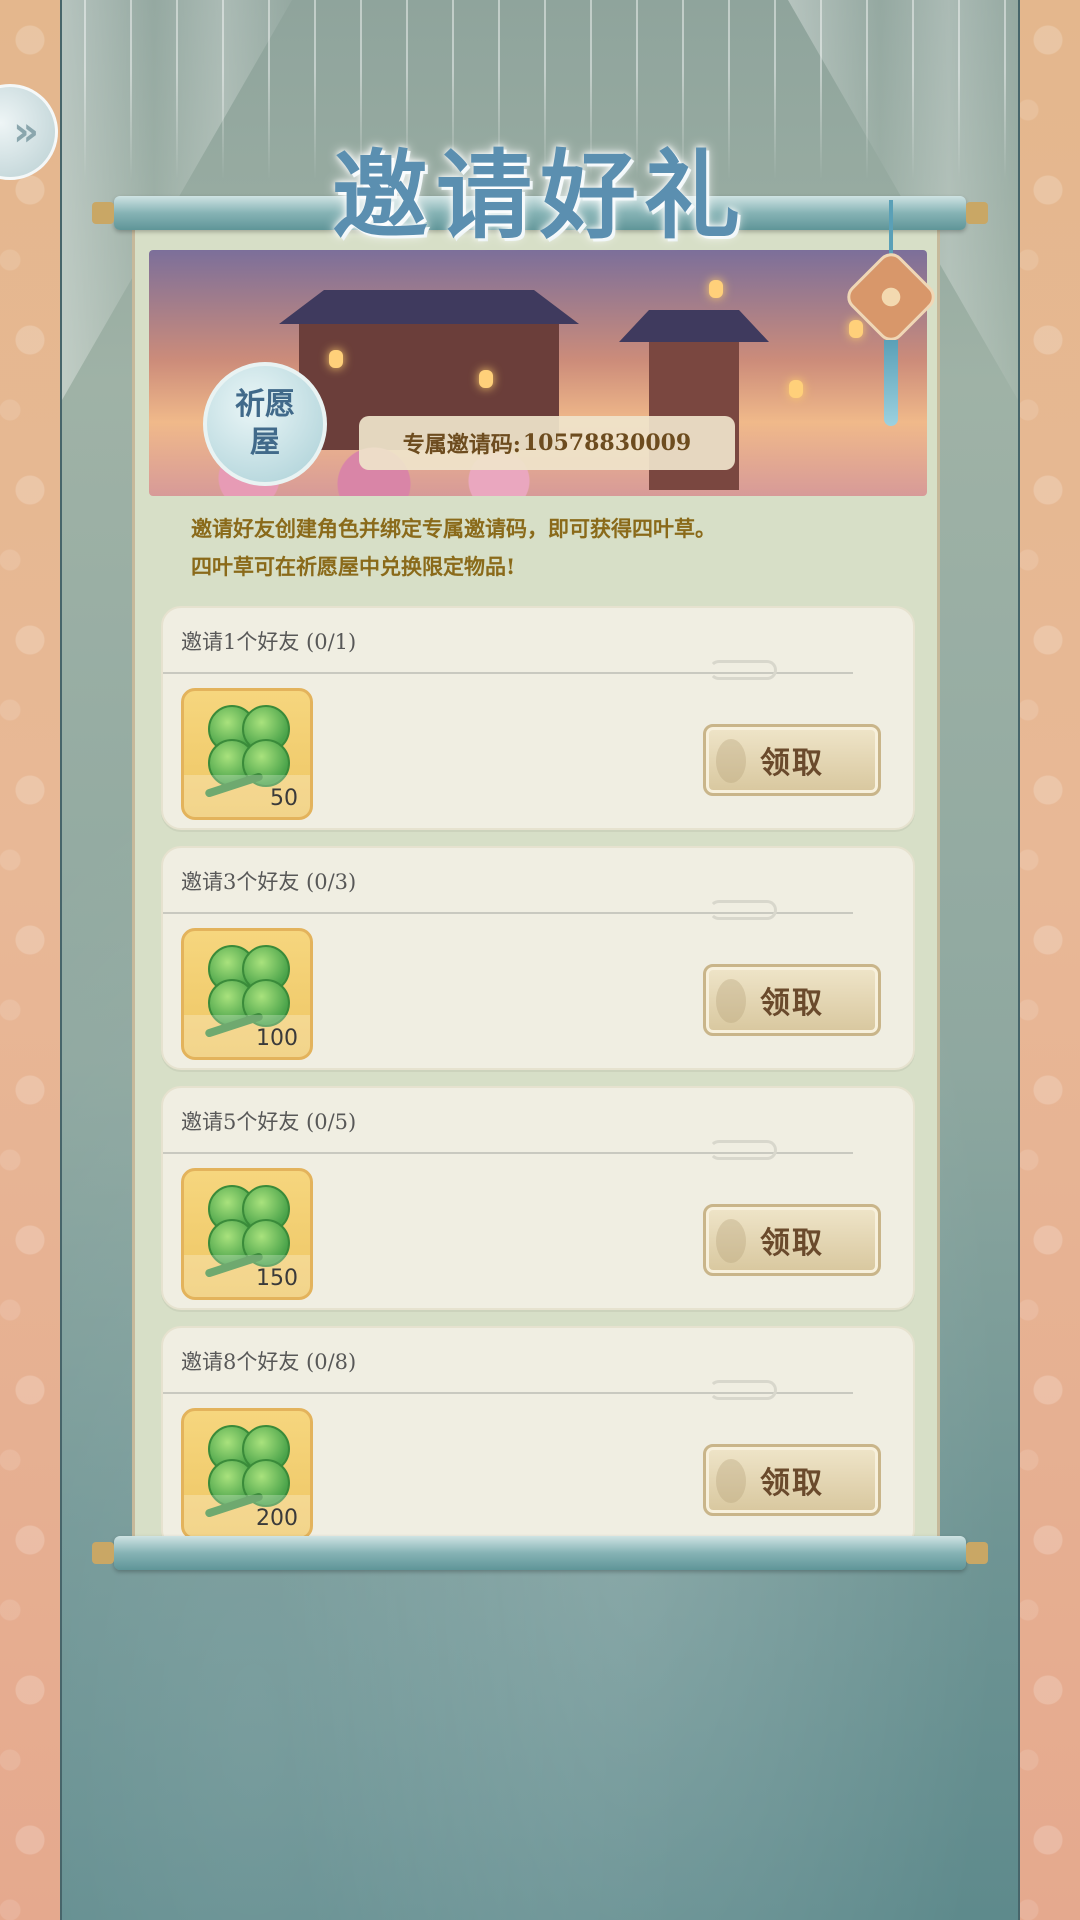  What do you see at coordinates (453, 528) in the screenshot?
I see `description-line-1: 邀请好友创建角色并绑定专属邀请码，即可获得四叶草。` at bounding box center [453, 528].